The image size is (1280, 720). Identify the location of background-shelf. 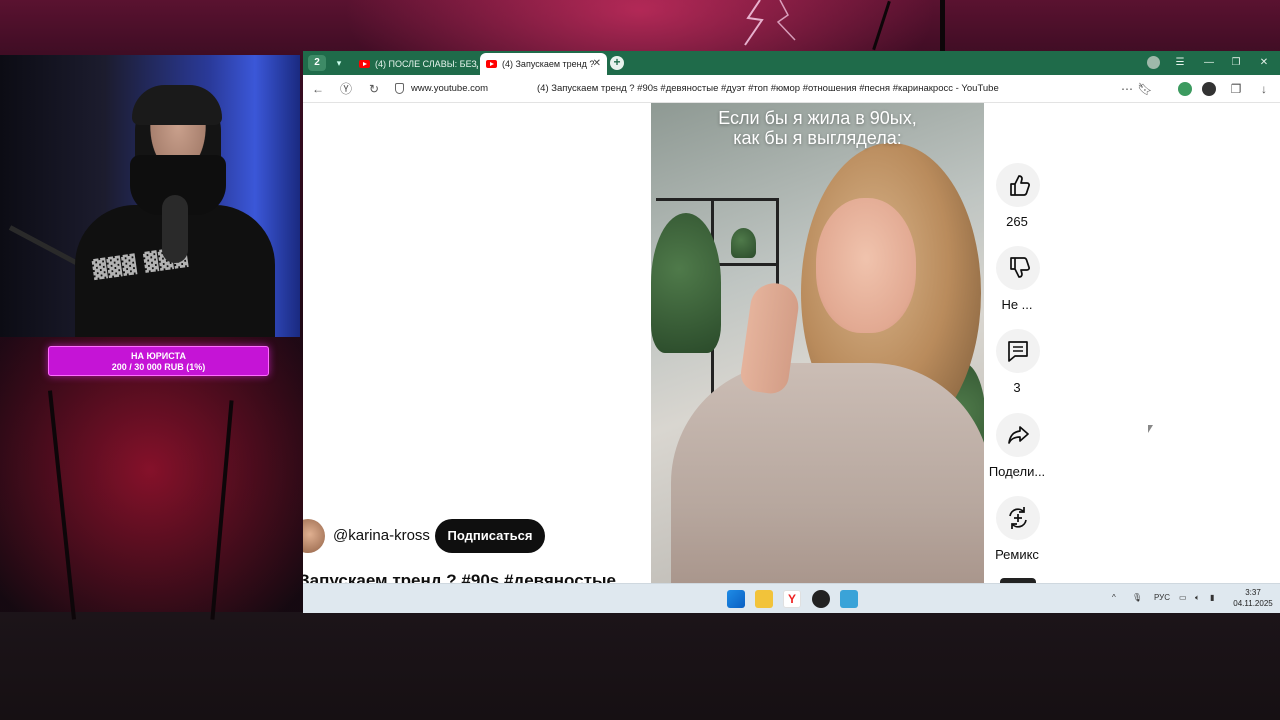
(716, 199).